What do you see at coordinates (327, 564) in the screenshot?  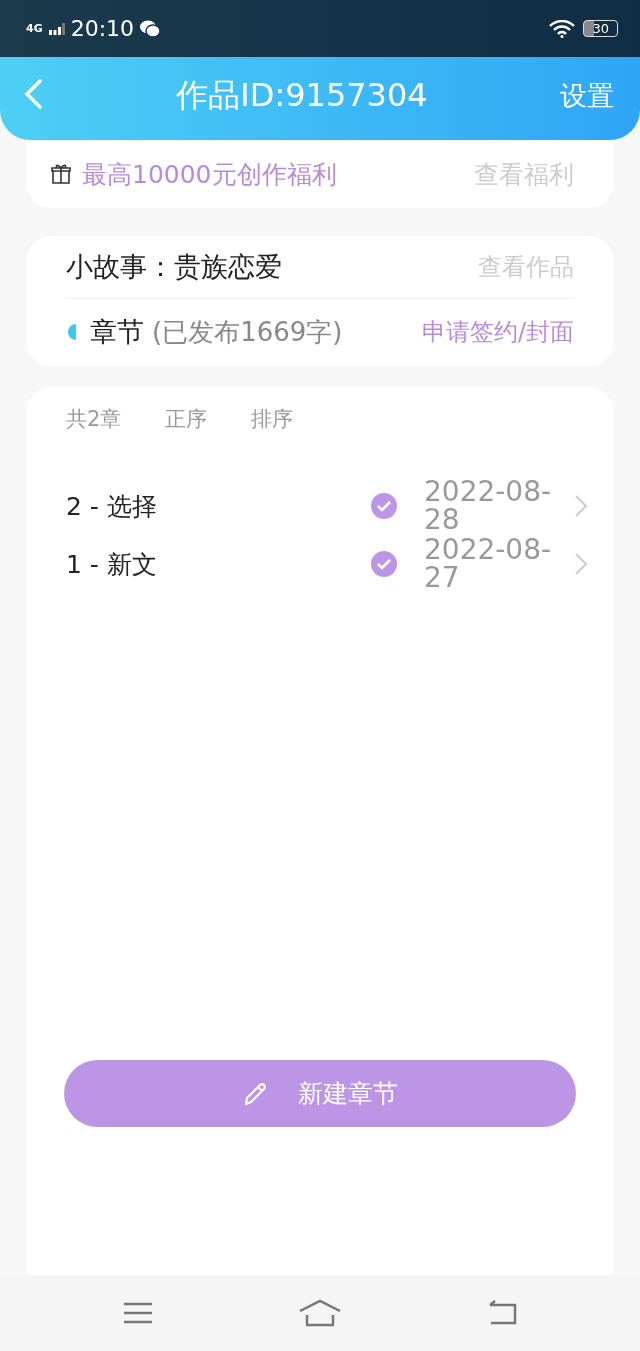 I see `chapter-row: 1 - 新文 2022-08-27` at bounding box center [327, 564].